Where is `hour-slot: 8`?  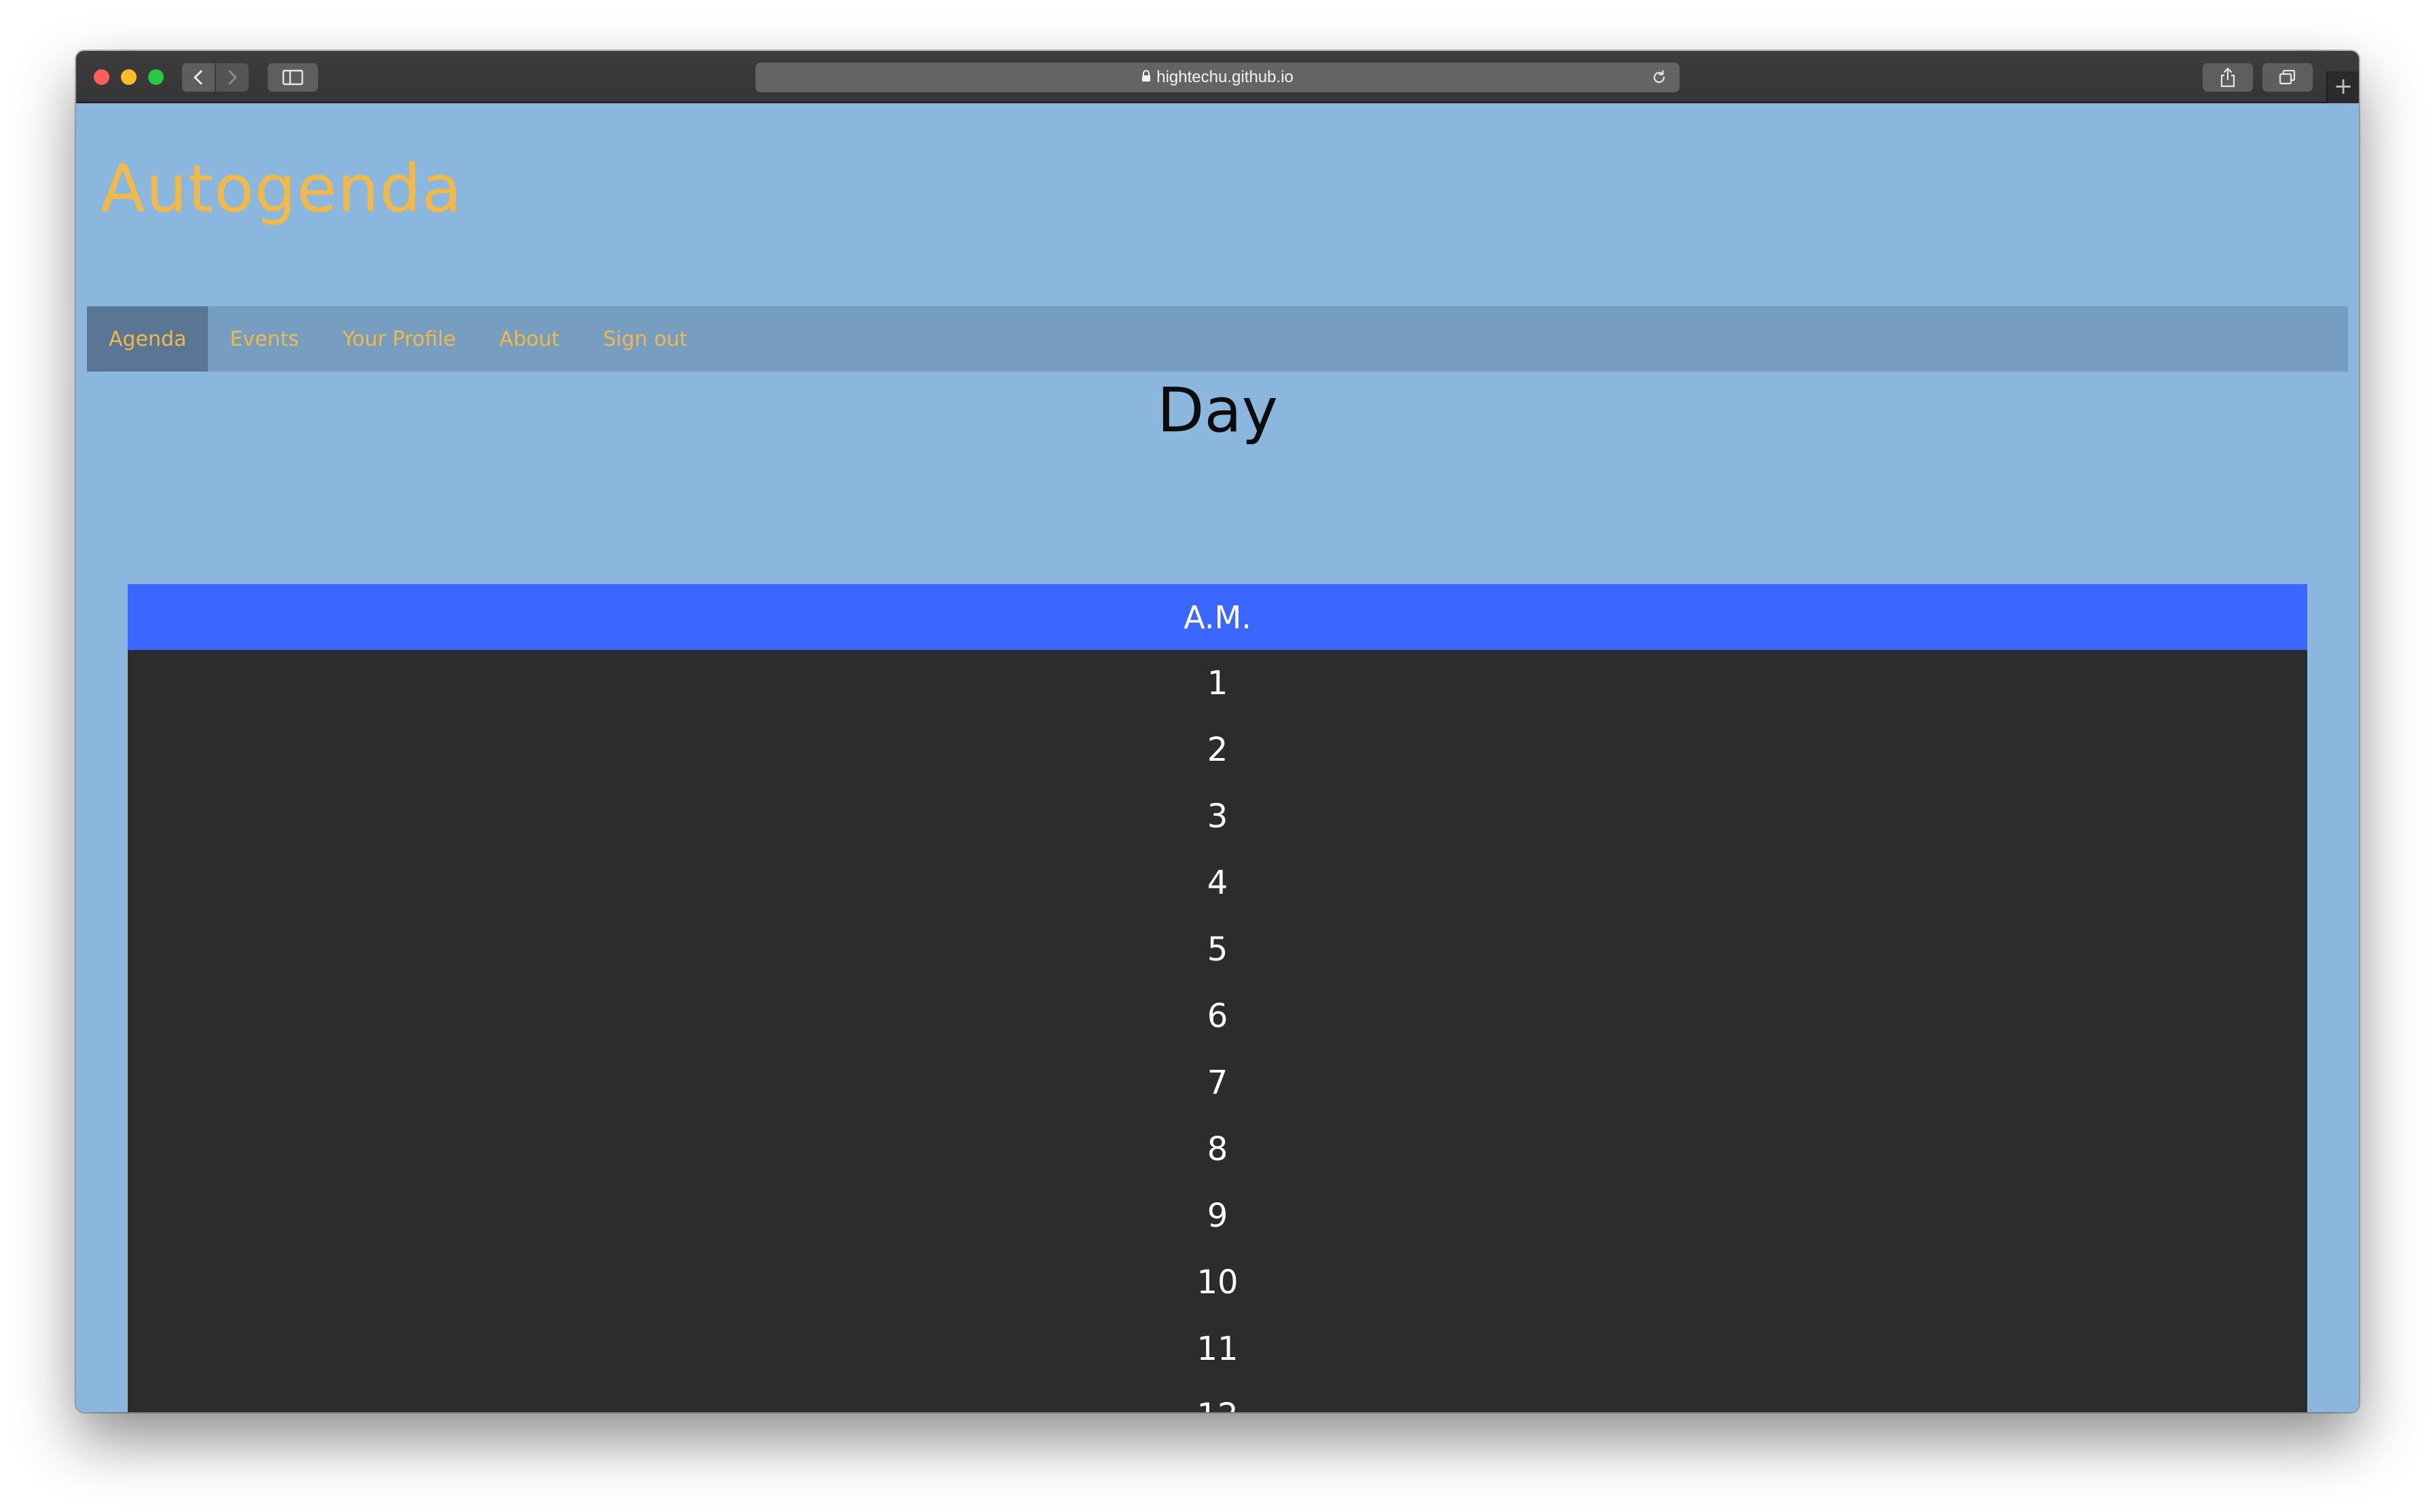
hour-slot: 8 is located at coordinates (1217, 1149).